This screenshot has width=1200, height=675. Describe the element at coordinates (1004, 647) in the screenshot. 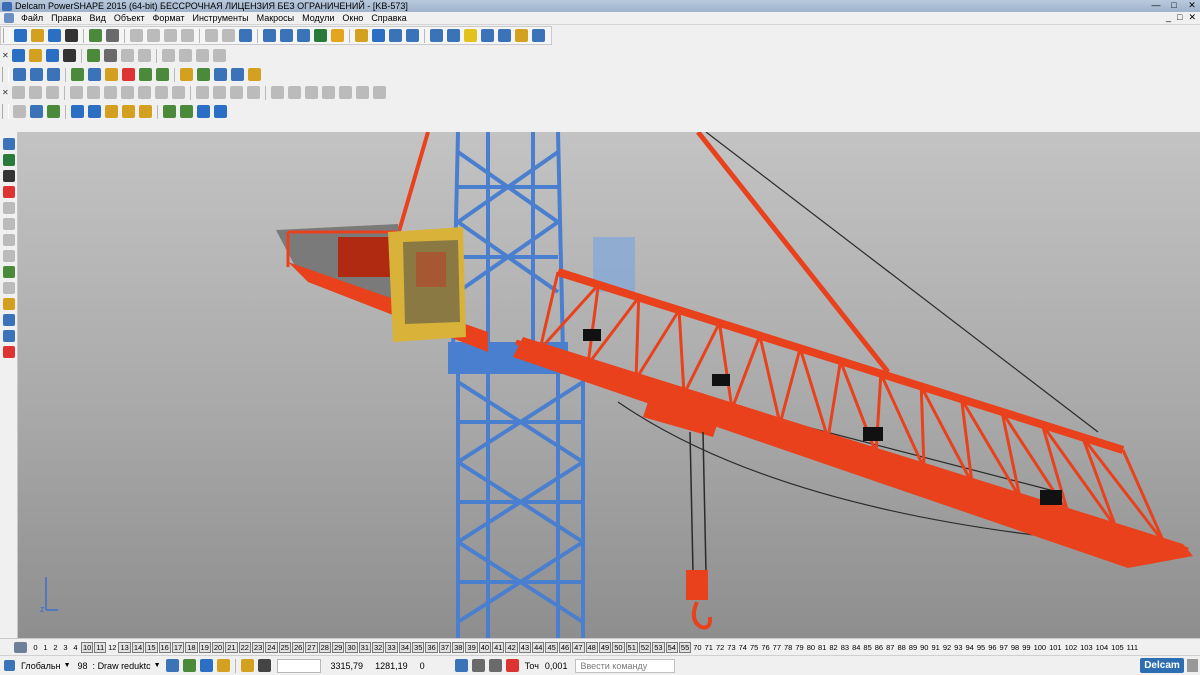

I see `level-button: 97` at that location.